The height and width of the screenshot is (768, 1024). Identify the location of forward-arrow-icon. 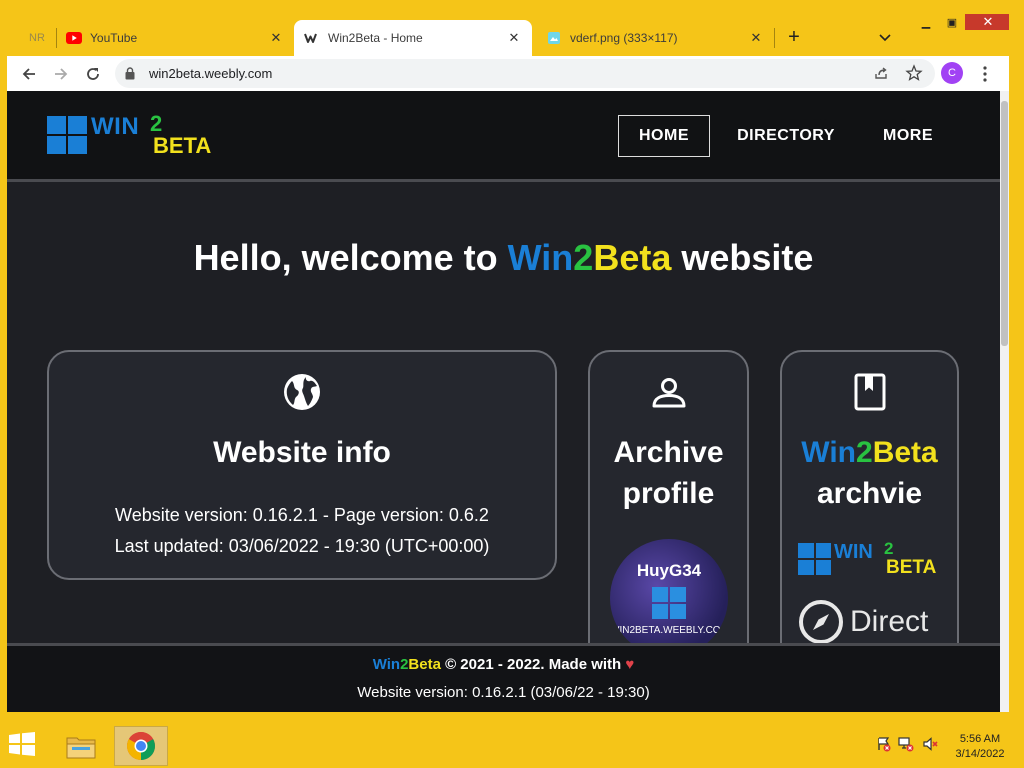
(61, 74).